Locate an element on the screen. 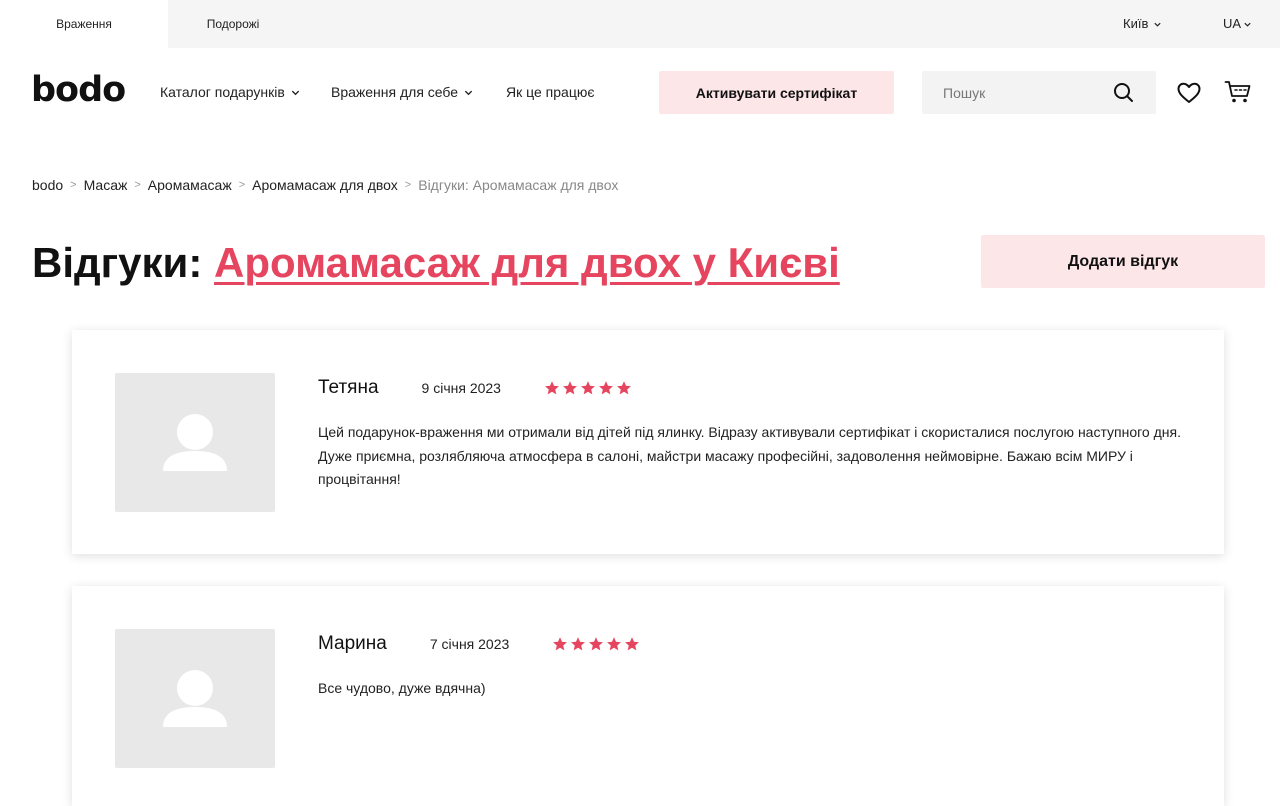 Image resolution: width=1280 pixels, height=806 pixels. search-input is located at coordinates (1012, 92).